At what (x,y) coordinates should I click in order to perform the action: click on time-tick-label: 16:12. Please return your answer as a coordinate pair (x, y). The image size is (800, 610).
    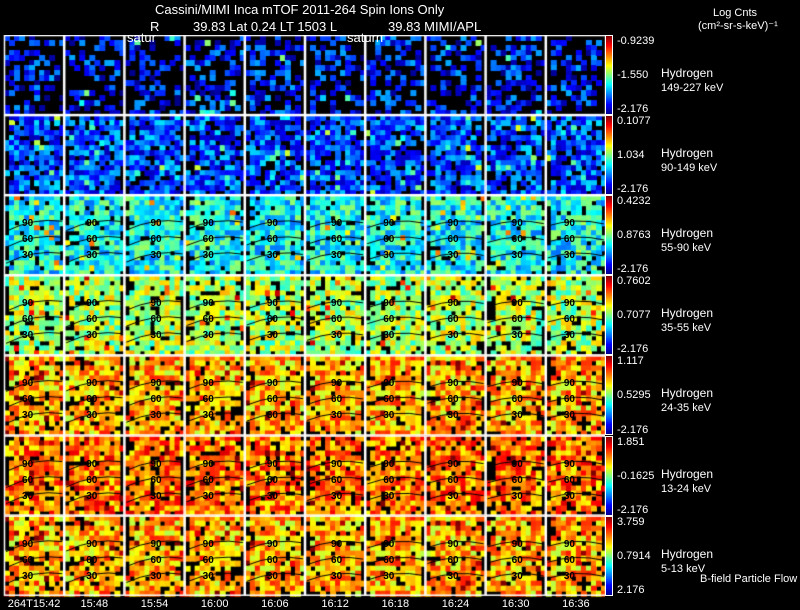
    Looking at the image, I should click on (335, 604).